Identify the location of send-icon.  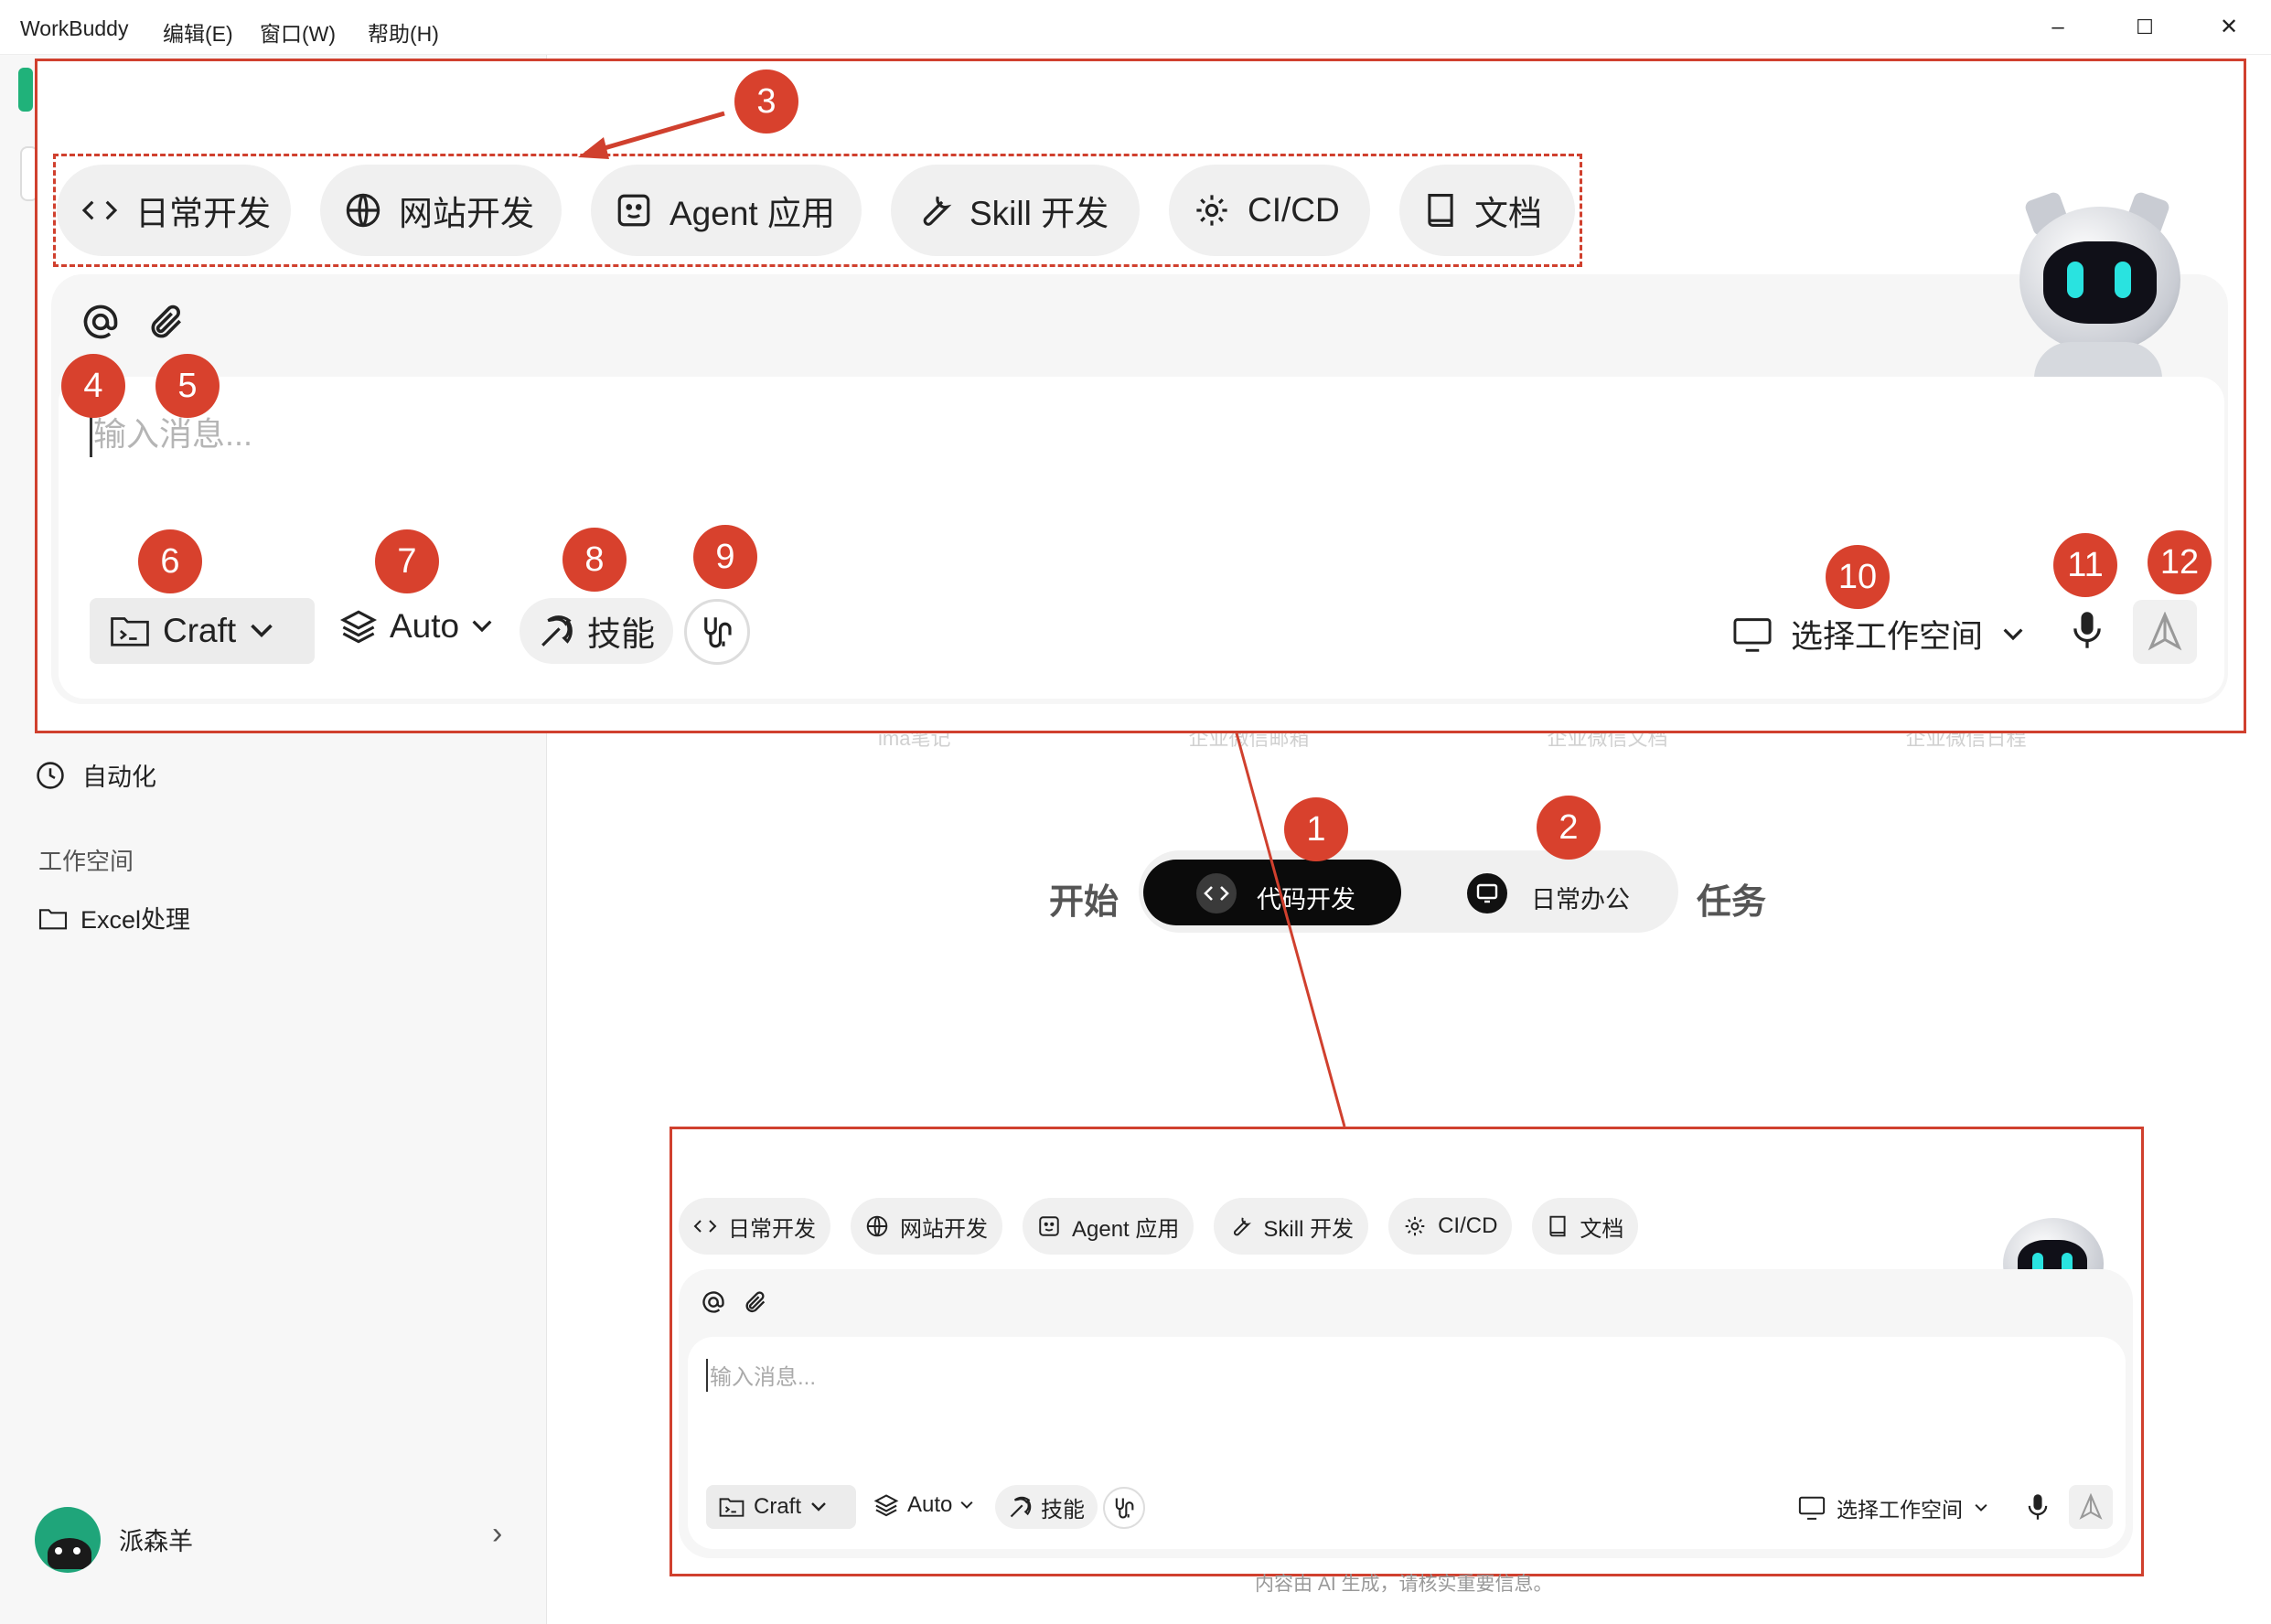
(2165, 631).